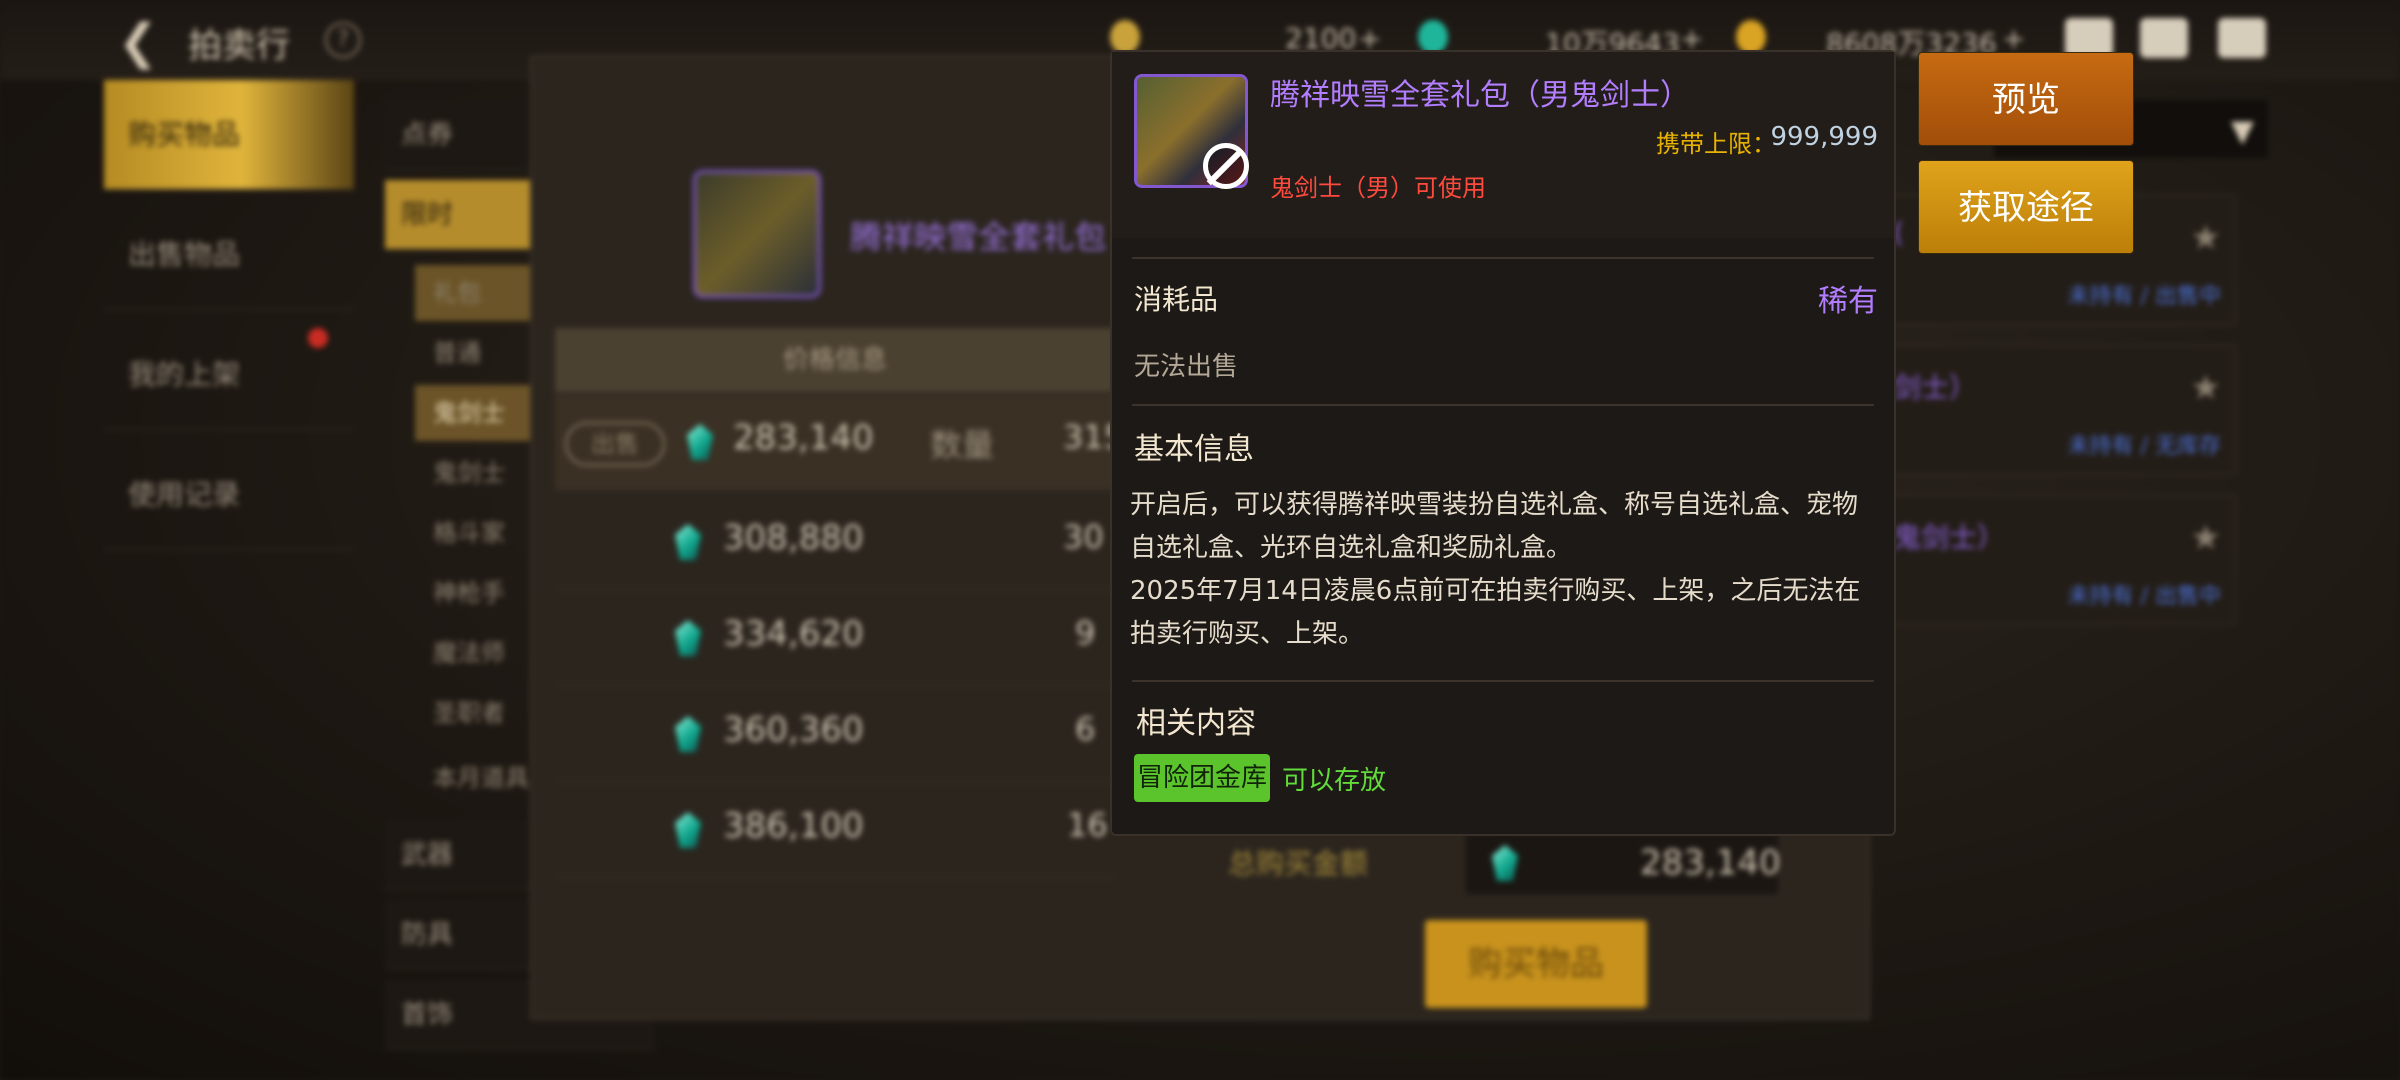 The height and width of the screenshot is (1080, 2400). I want to click on qty-value: 9, so click(1085, 633).